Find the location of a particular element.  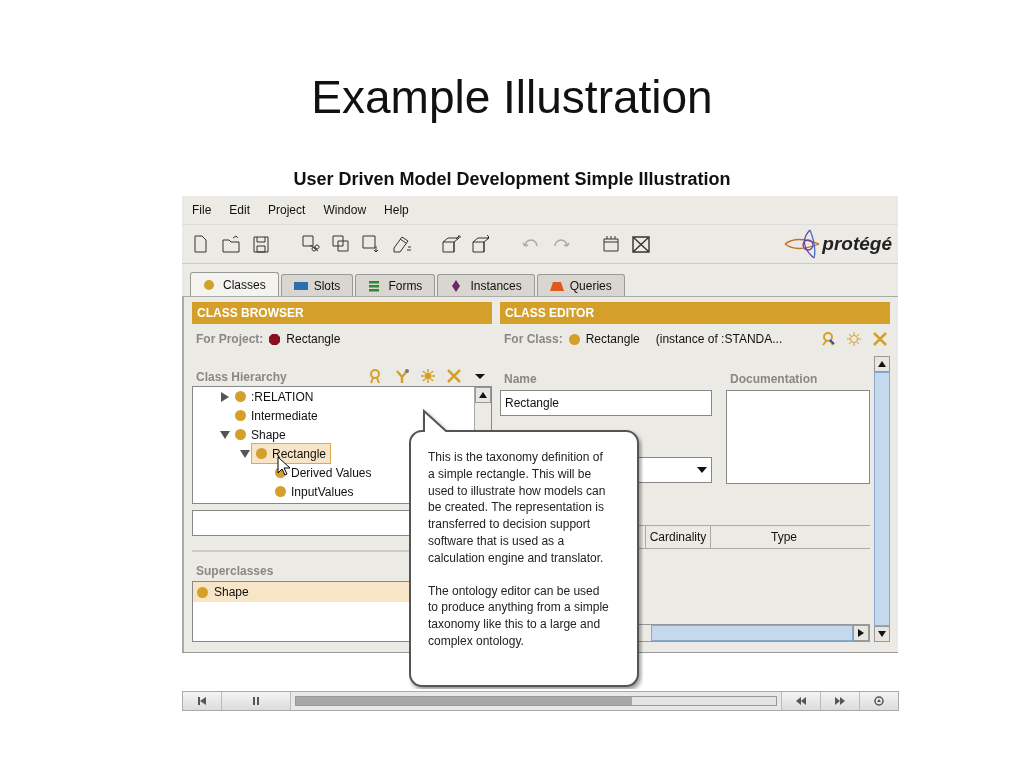

save-icon is located at coordinates (261, 244).